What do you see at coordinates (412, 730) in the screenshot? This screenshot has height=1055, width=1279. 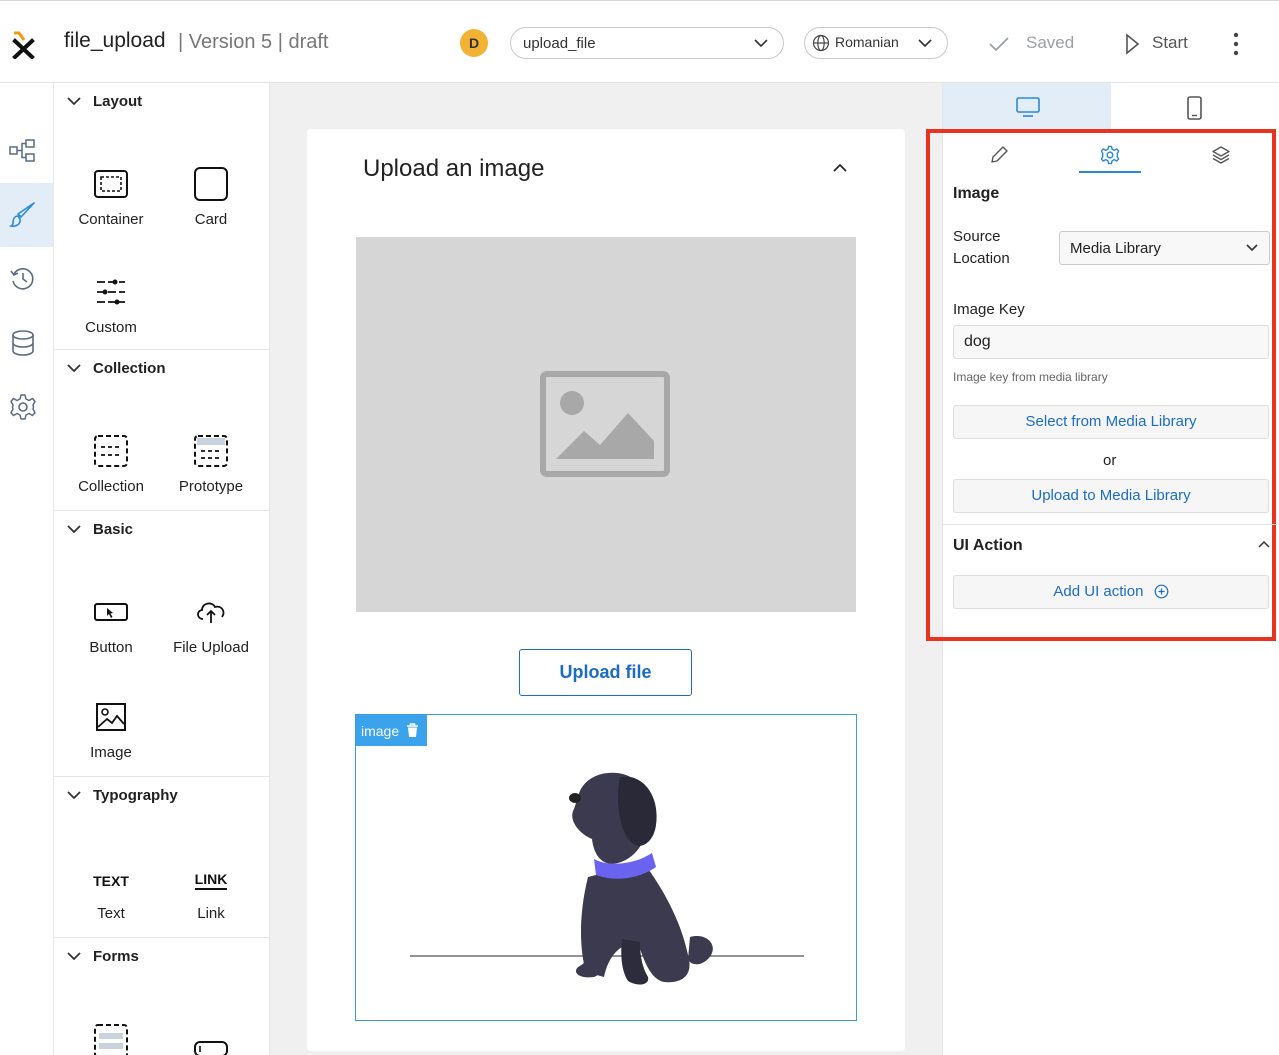 I see `trash-icon` at bounding box center [412, 730].